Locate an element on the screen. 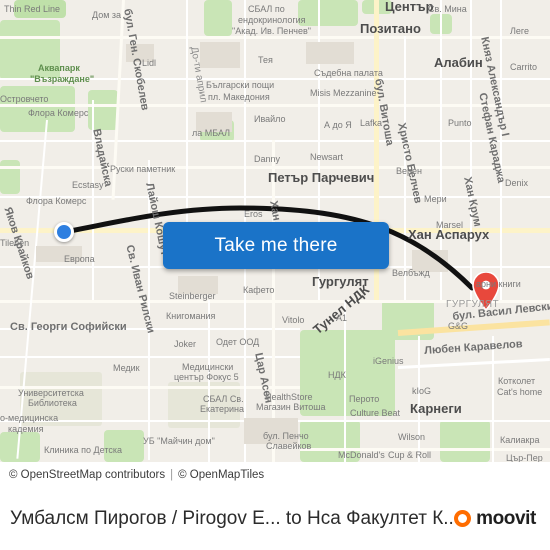  poi-label: A1 is located at coordinates (342, 318).